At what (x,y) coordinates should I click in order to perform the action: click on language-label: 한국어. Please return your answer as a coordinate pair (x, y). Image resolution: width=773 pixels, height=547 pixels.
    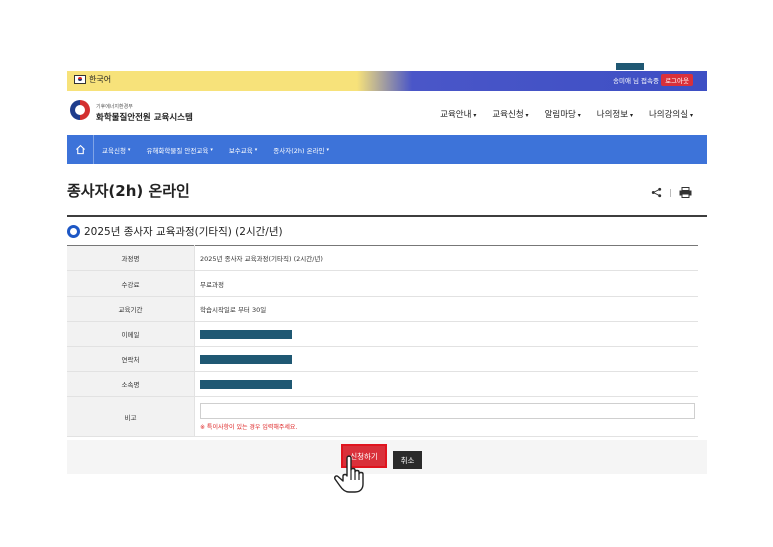
    Looking at the image, I should click on (100, 79).